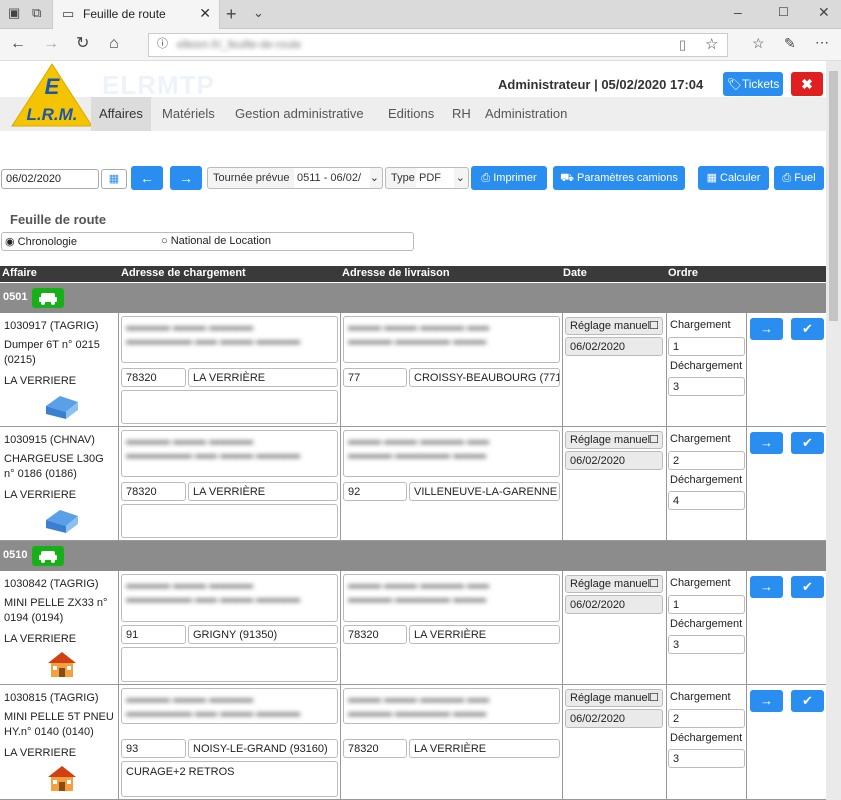  Describe the element at coordinates (216, 241) in the screenshot. I see `radio-national-location: ○ National de Location` at that location.